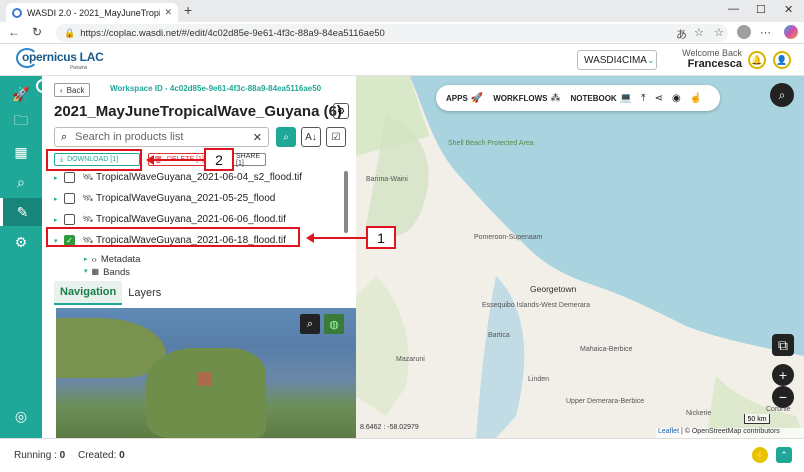 Image resolution: width=804 pixels, height=472 pixels. I want to click on annotation-box-file, so click(173, 237).